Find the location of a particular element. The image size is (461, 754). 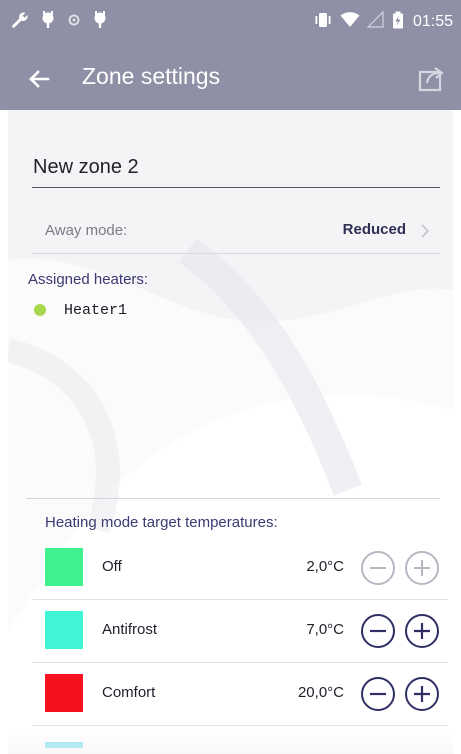

battery-icon is located at coordinates (398, 22).